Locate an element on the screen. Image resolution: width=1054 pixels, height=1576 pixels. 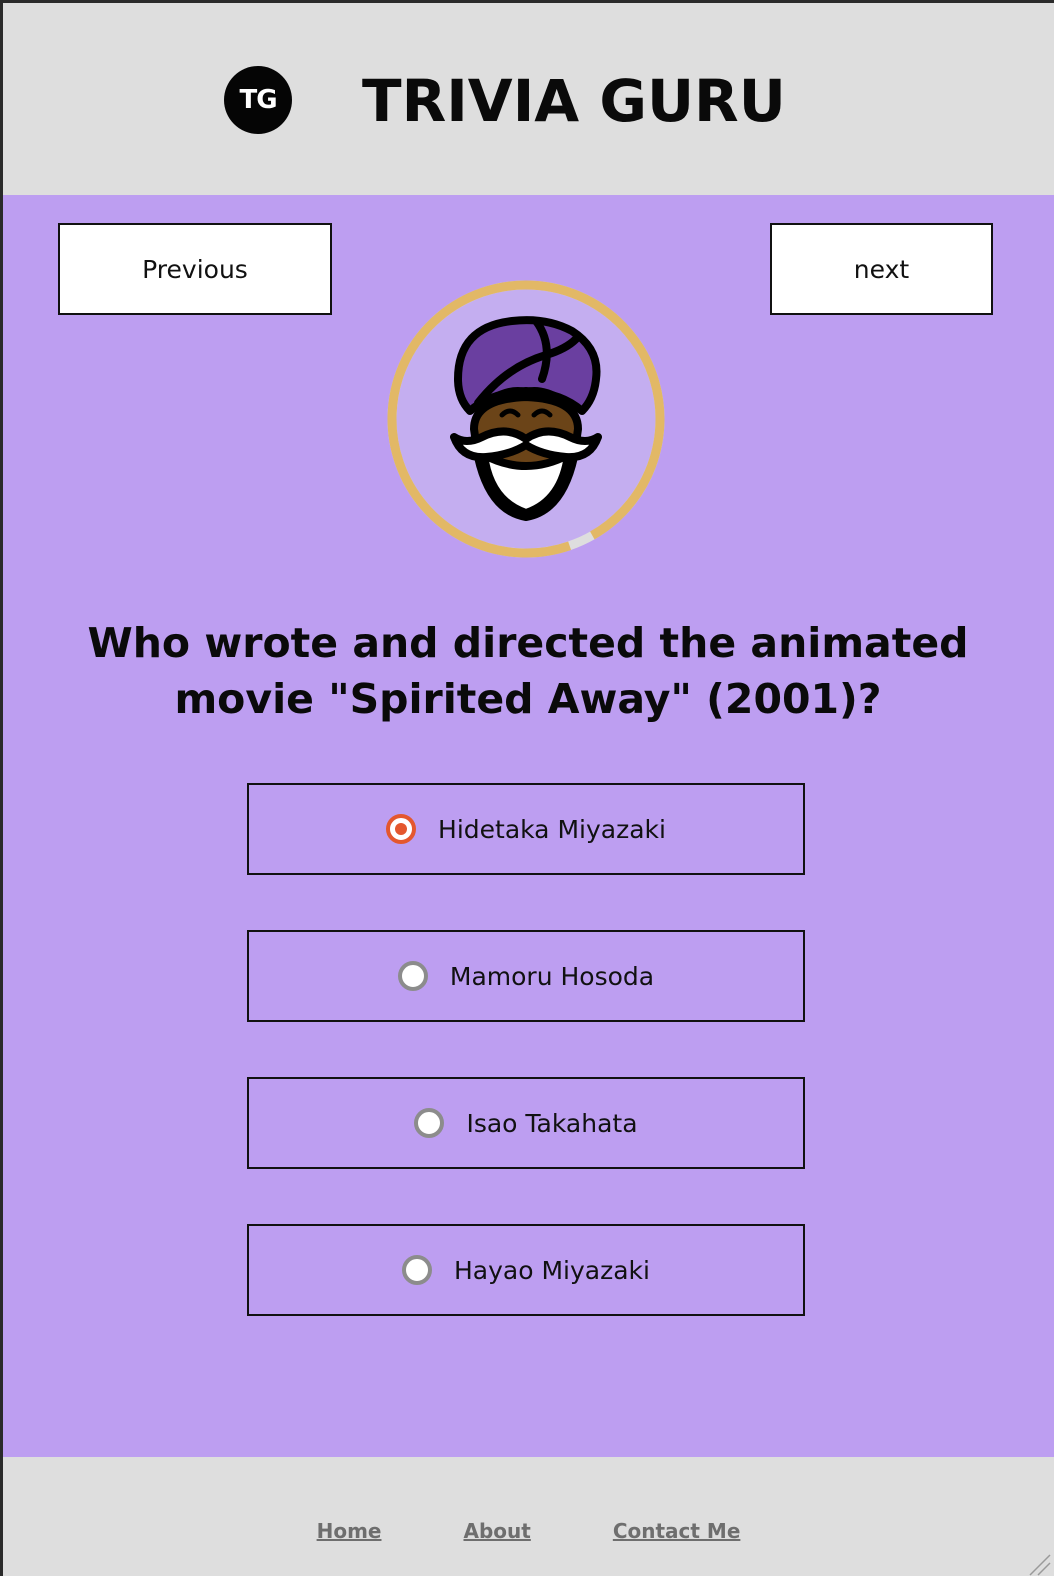
site-footer: Home About Contact Me is located at coordinates (528, 1516).